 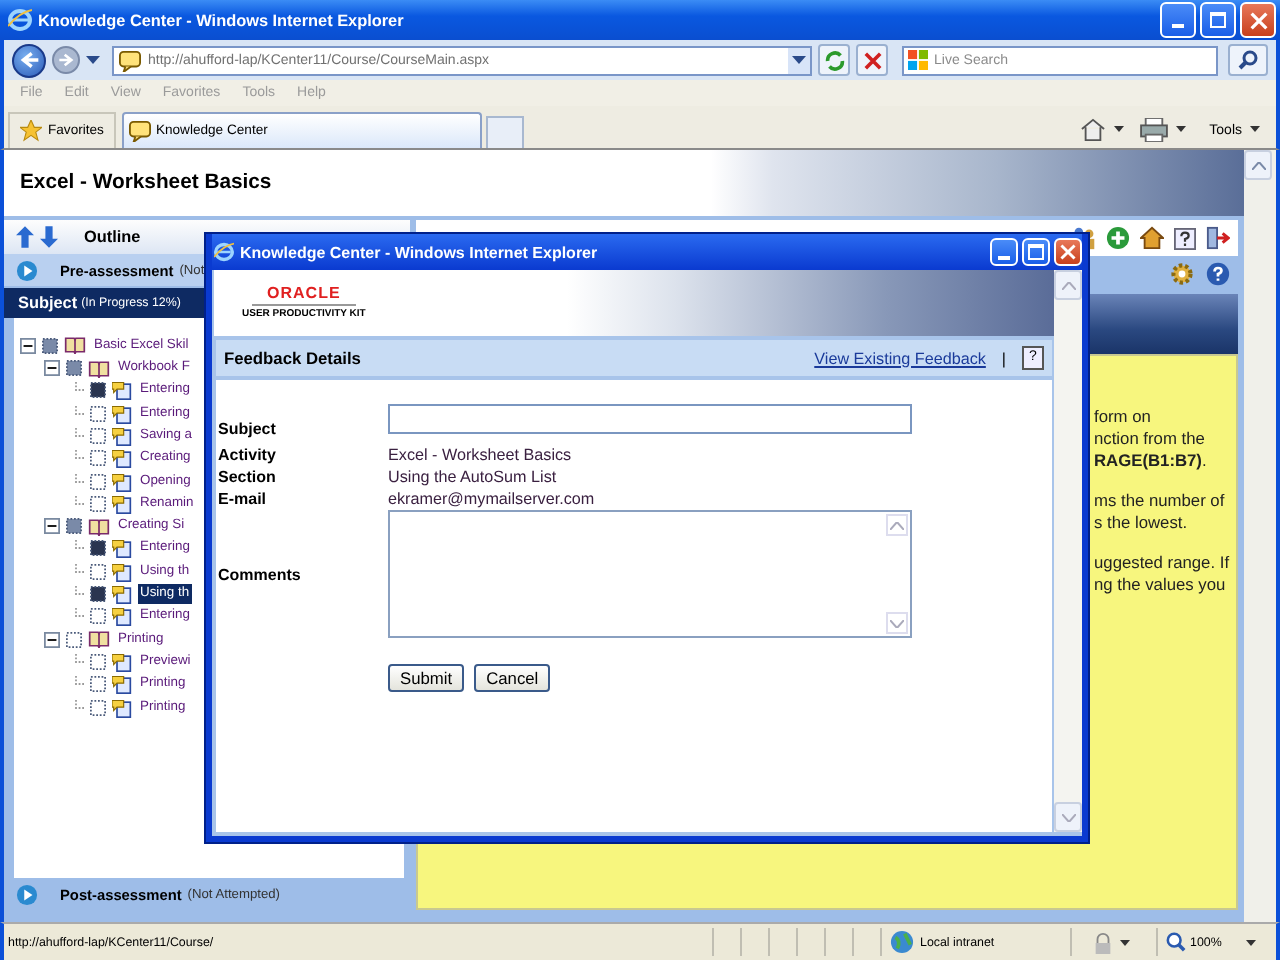 I want to click on field-label: Subject, so click(x=248, y=428).